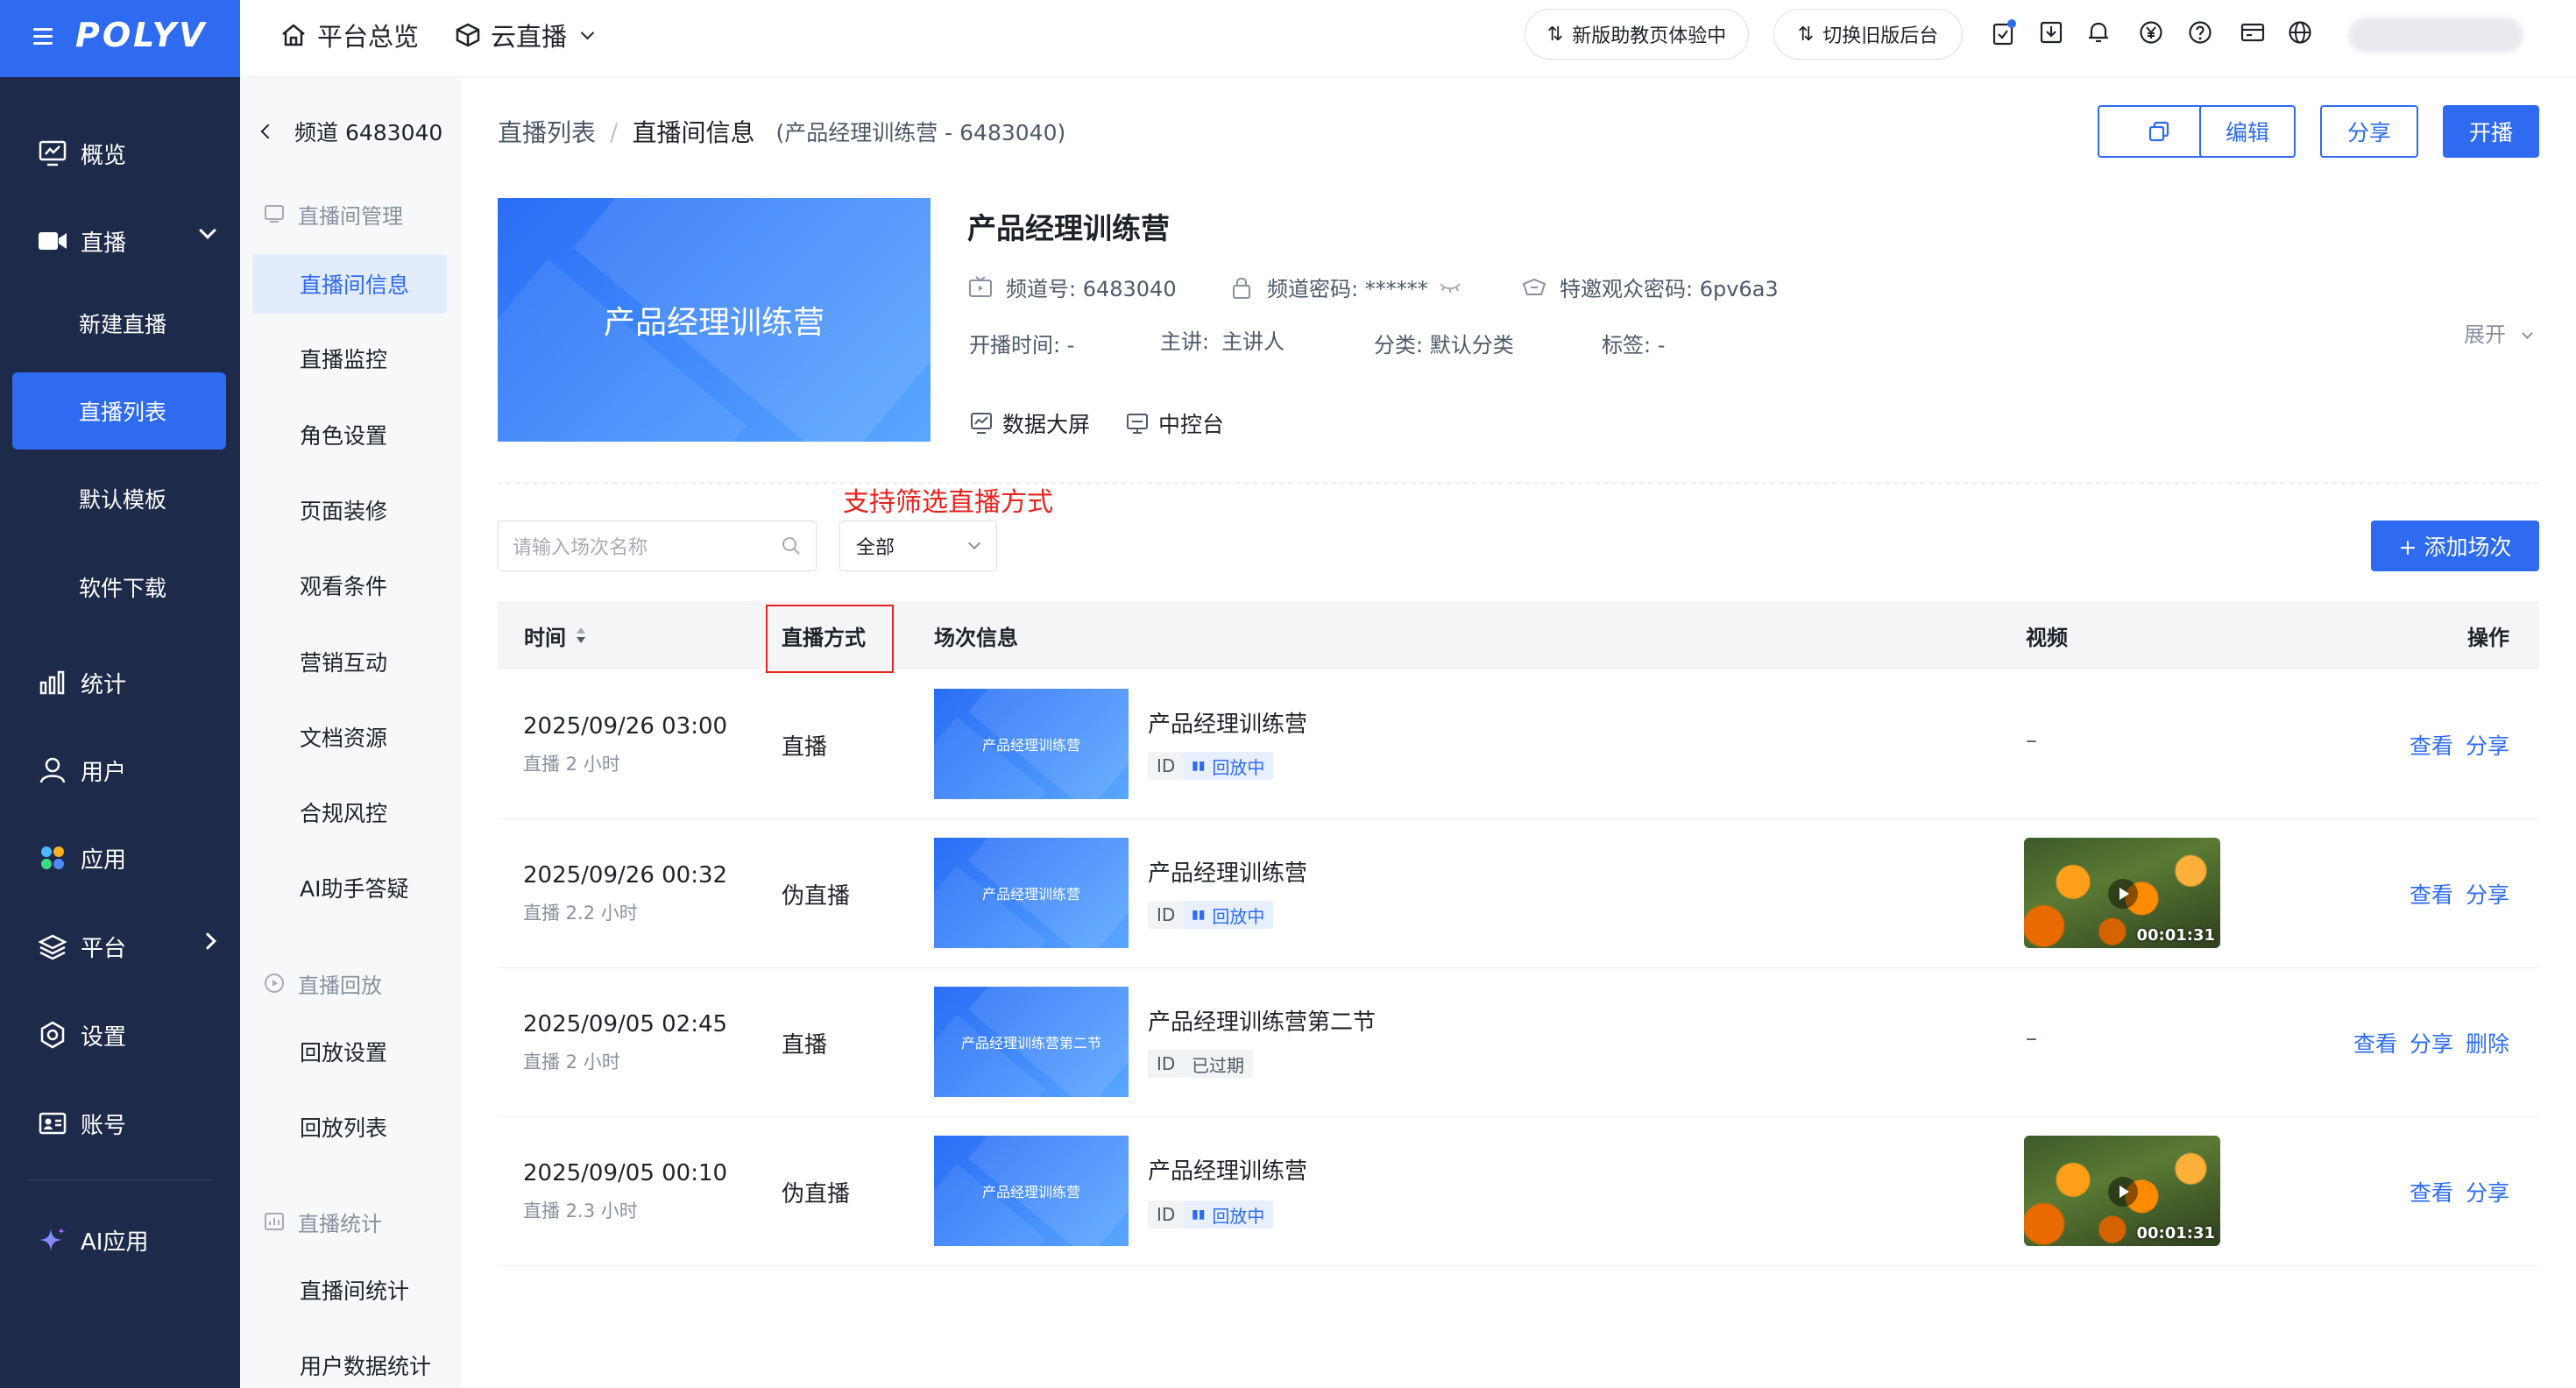  Describe the element at coordinates (1238, 916) in the screenshot. I see `status-text: 回放中` at that location.